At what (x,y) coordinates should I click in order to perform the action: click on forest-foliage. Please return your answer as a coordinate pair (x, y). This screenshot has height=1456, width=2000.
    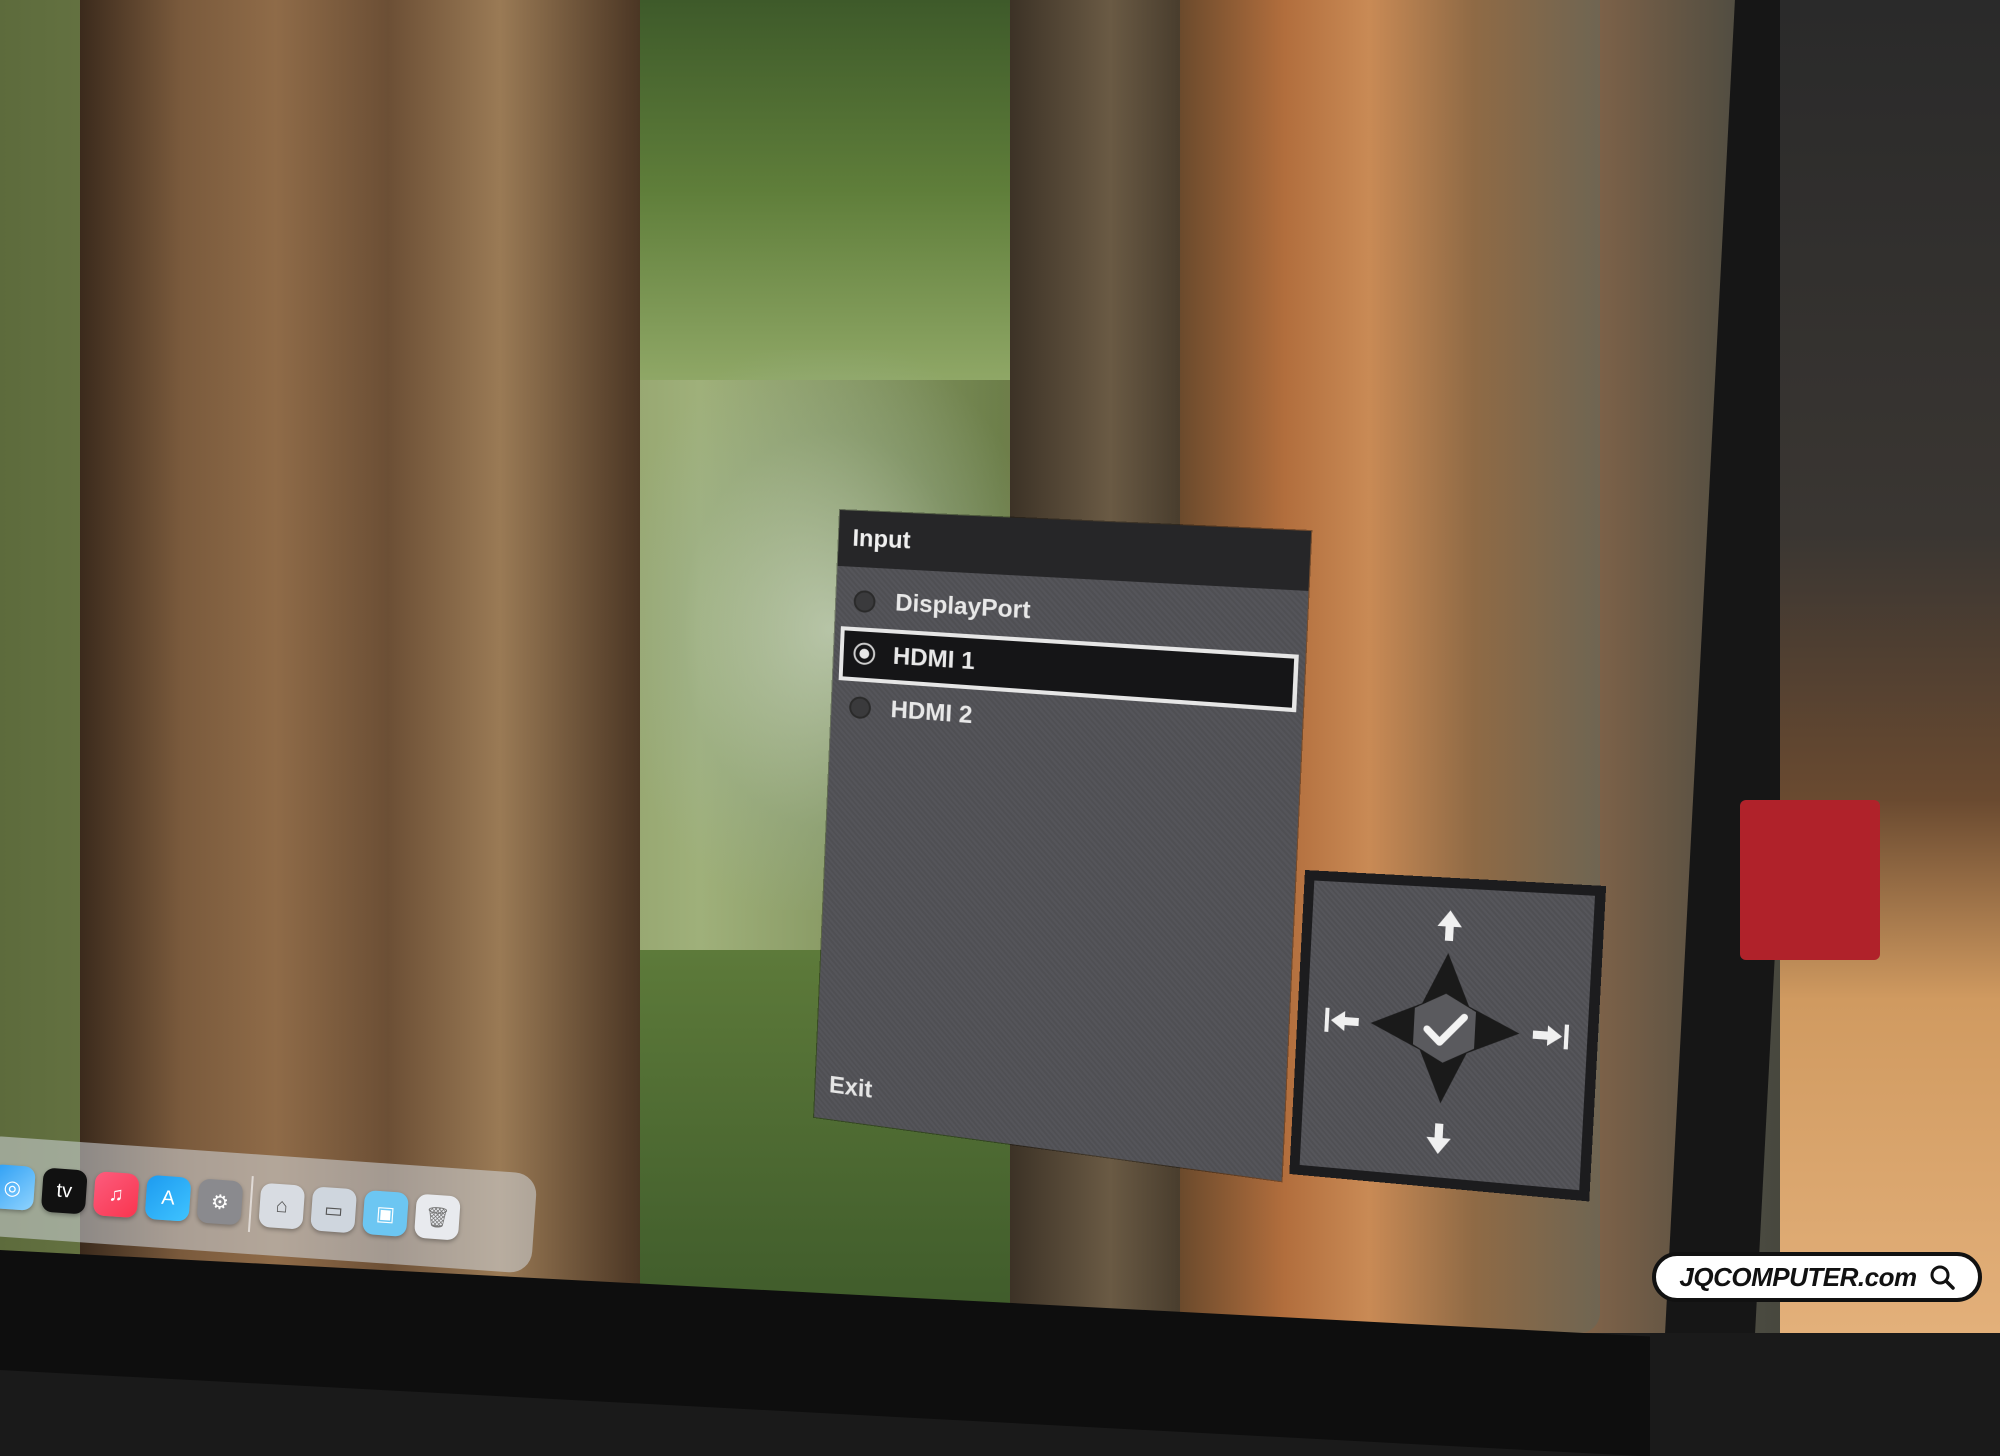
    Looking at the image, I should click on (830, 190).